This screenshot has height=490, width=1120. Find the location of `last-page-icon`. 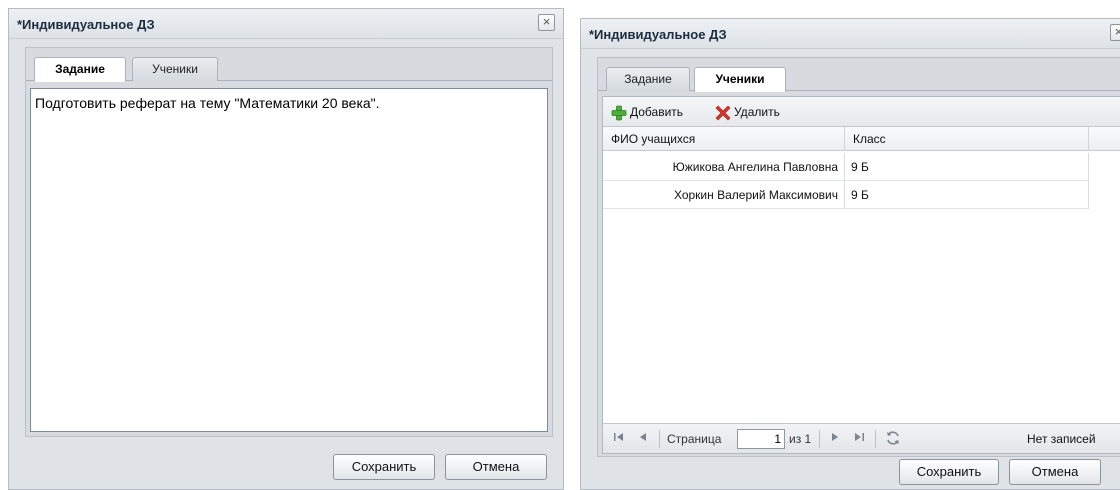

last-page-icon is located at coordinates (859, 439).